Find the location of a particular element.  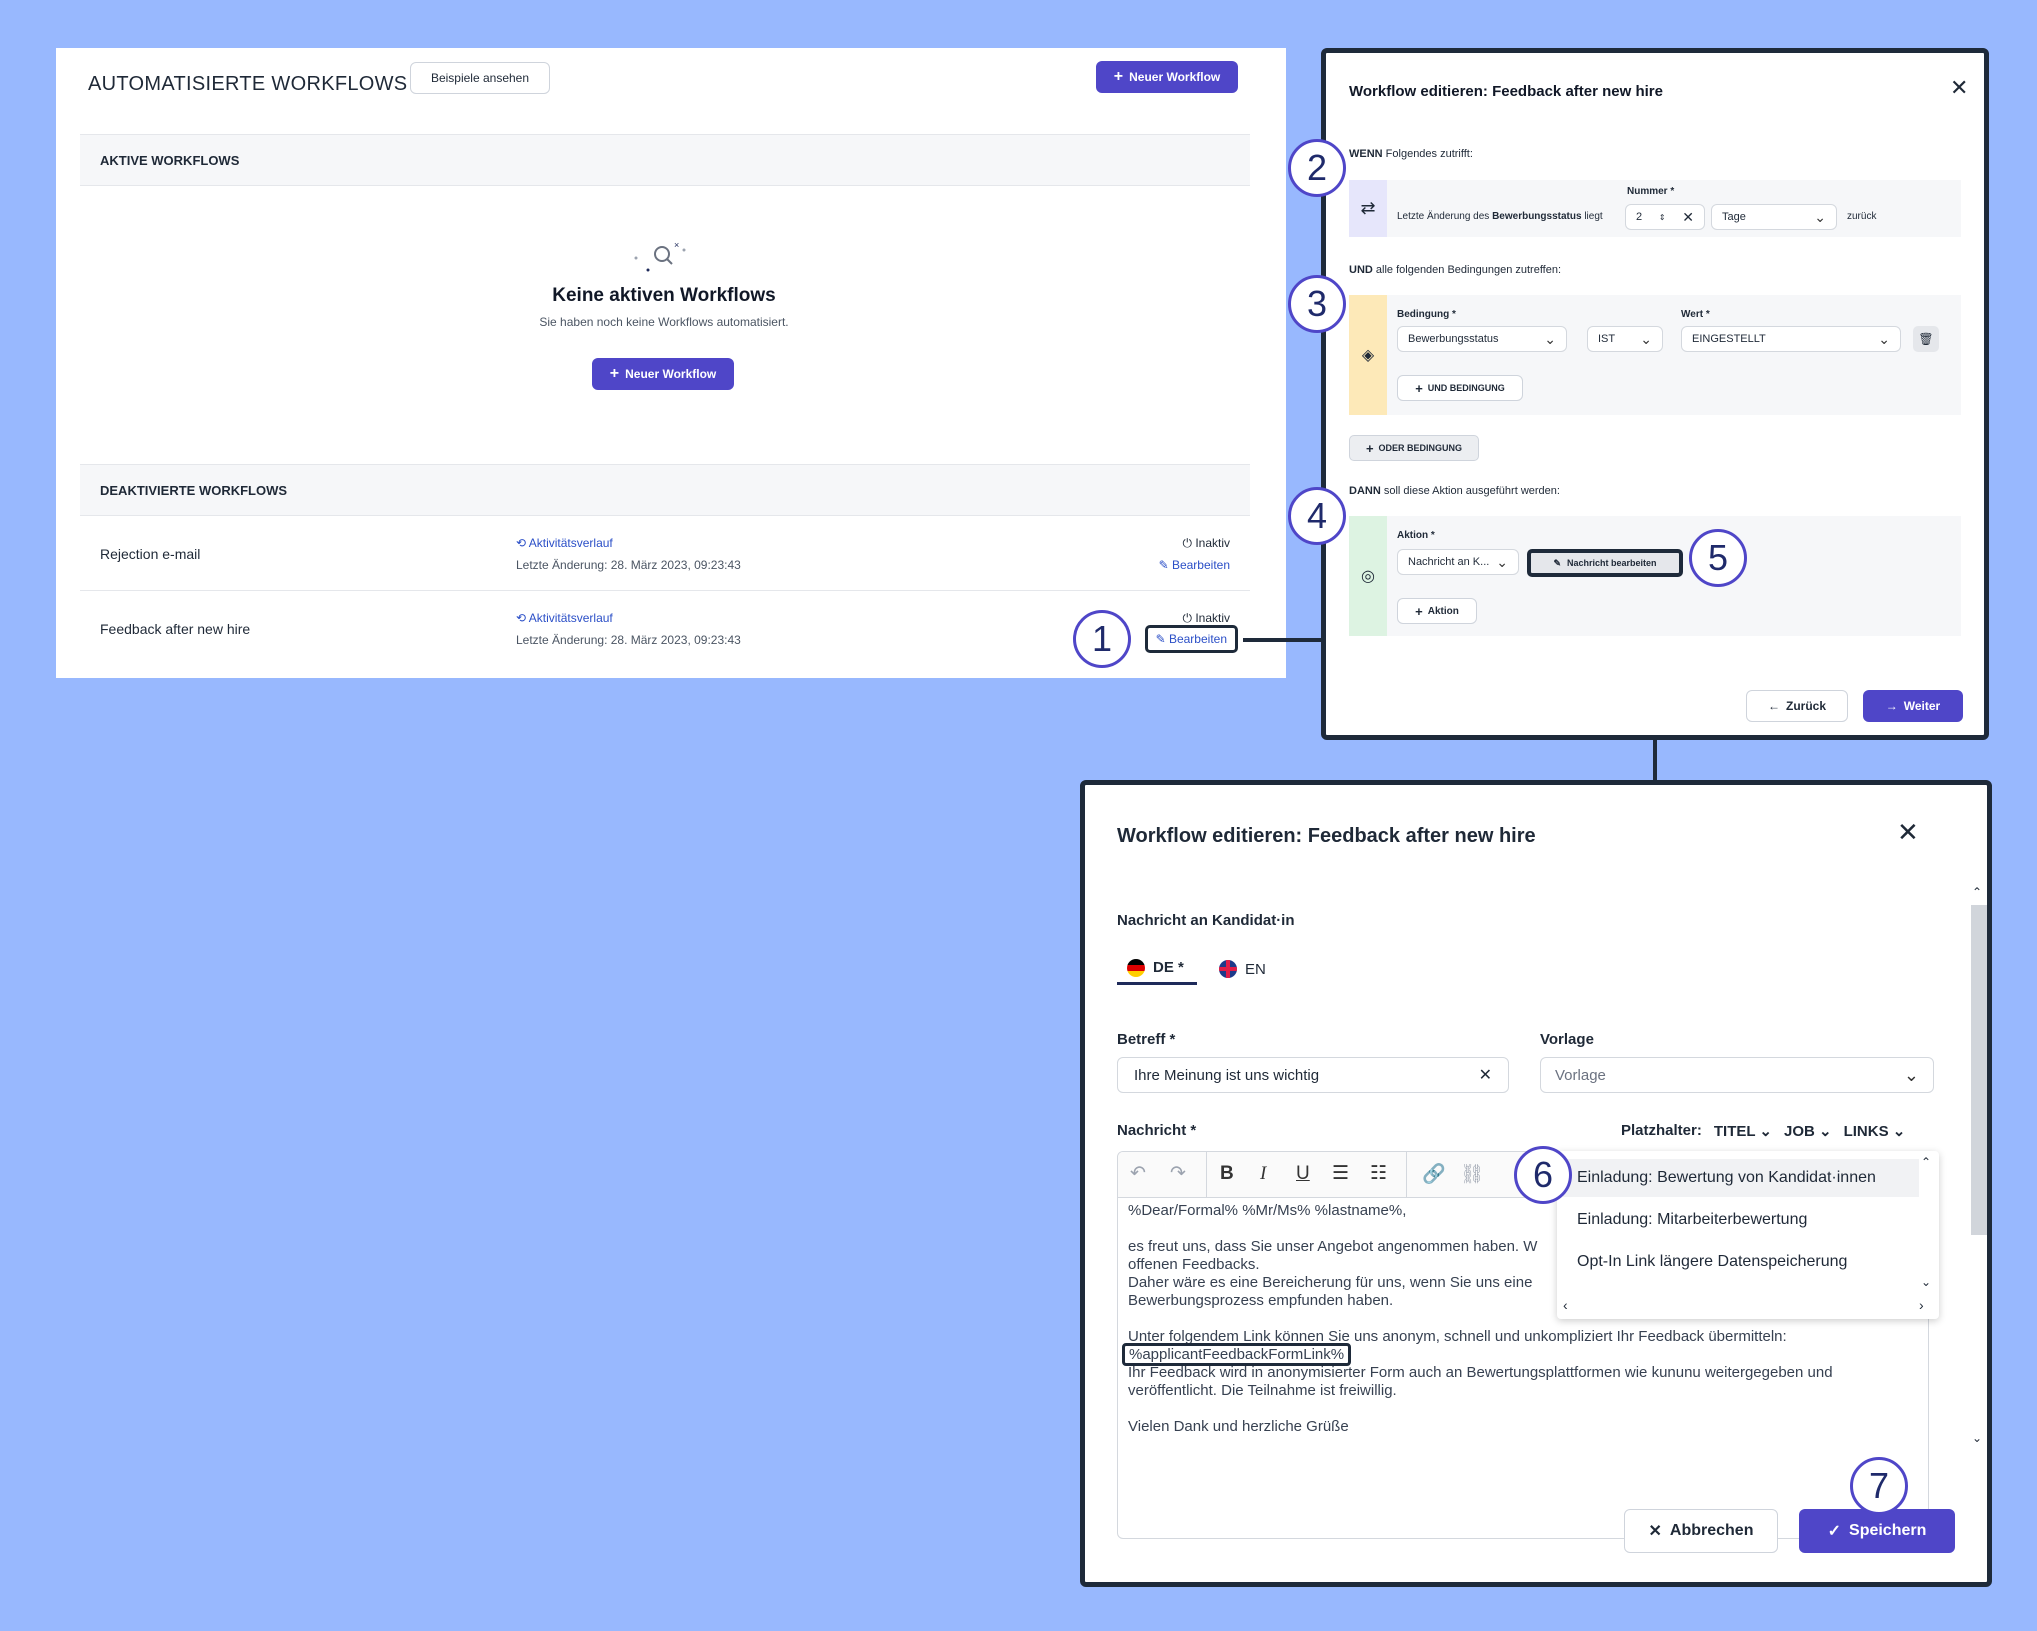

last-changed: Letzte Änderung: 28. März 2023, 09:23:43 is located at coordinates (628, 640).